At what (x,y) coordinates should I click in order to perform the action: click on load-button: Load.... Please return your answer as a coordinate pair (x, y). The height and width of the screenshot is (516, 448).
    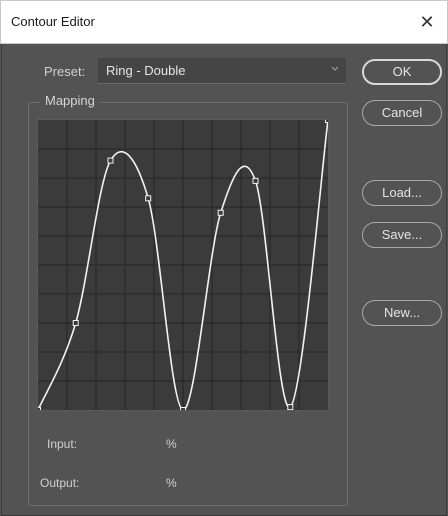
    Looking at the image, I should click on (402, 193).